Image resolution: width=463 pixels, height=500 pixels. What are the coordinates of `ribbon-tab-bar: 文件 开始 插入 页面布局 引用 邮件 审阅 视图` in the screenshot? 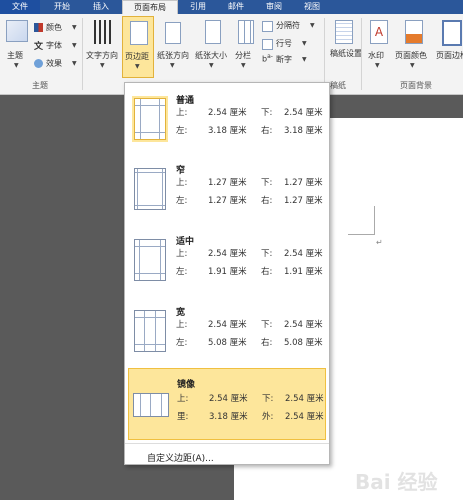 It's located at (231, 7).